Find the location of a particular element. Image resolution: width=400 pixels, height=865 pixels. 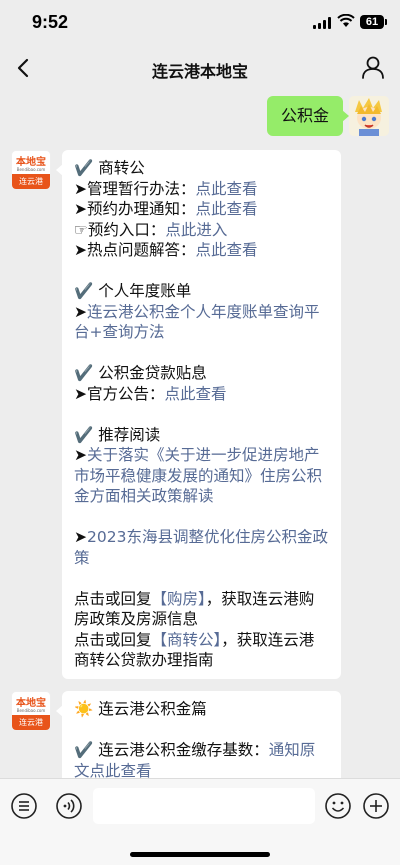

my-avatar is located at coordinates (369, 116).